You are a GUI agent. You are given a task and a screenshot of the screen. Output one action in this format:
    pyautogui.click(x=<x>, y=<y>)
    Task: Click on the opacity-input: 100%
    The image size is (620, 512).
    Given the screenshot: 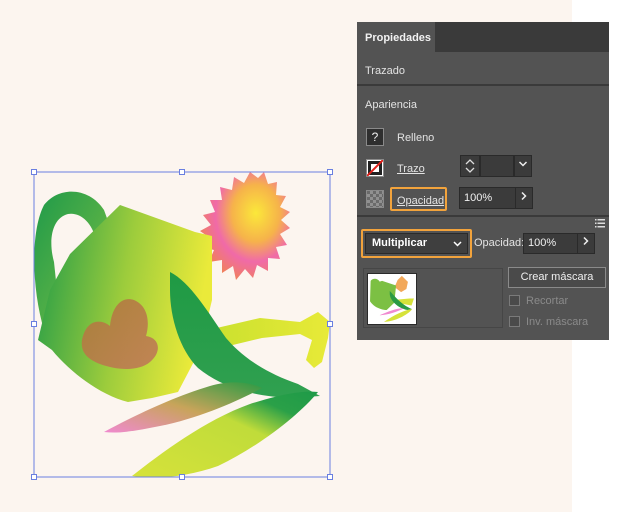 What is the action you would take?
    pyautogui.click(x=488, y=198)
    